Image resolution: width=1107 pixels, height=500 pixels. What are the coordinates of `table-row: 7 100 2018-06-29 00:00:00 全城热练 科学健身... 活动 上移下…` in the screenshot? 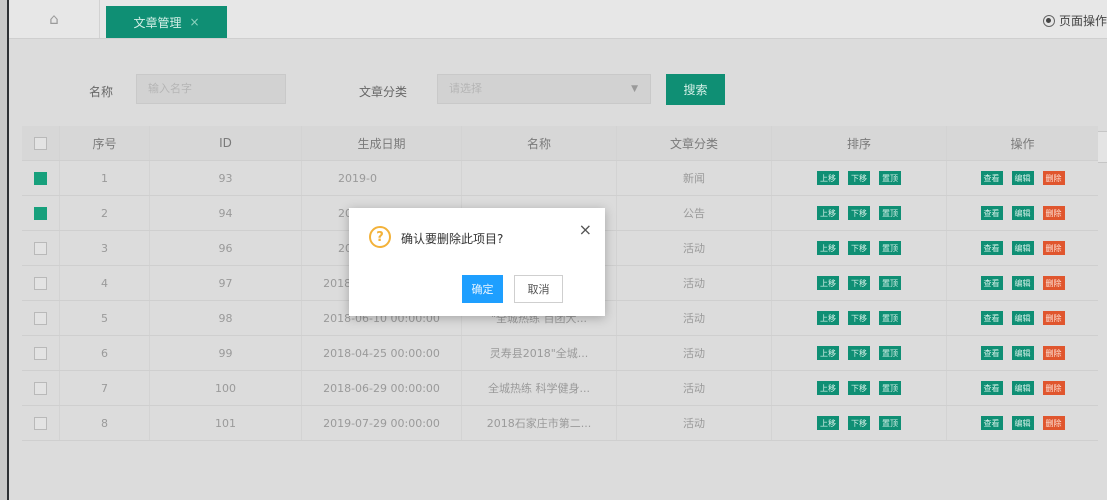 It's located at (560, 388).